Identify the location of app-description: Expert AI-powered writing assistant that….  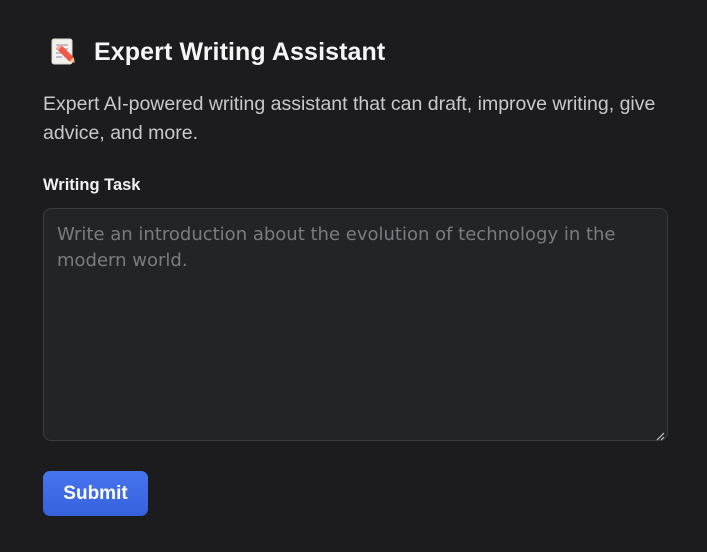
(349, 118).